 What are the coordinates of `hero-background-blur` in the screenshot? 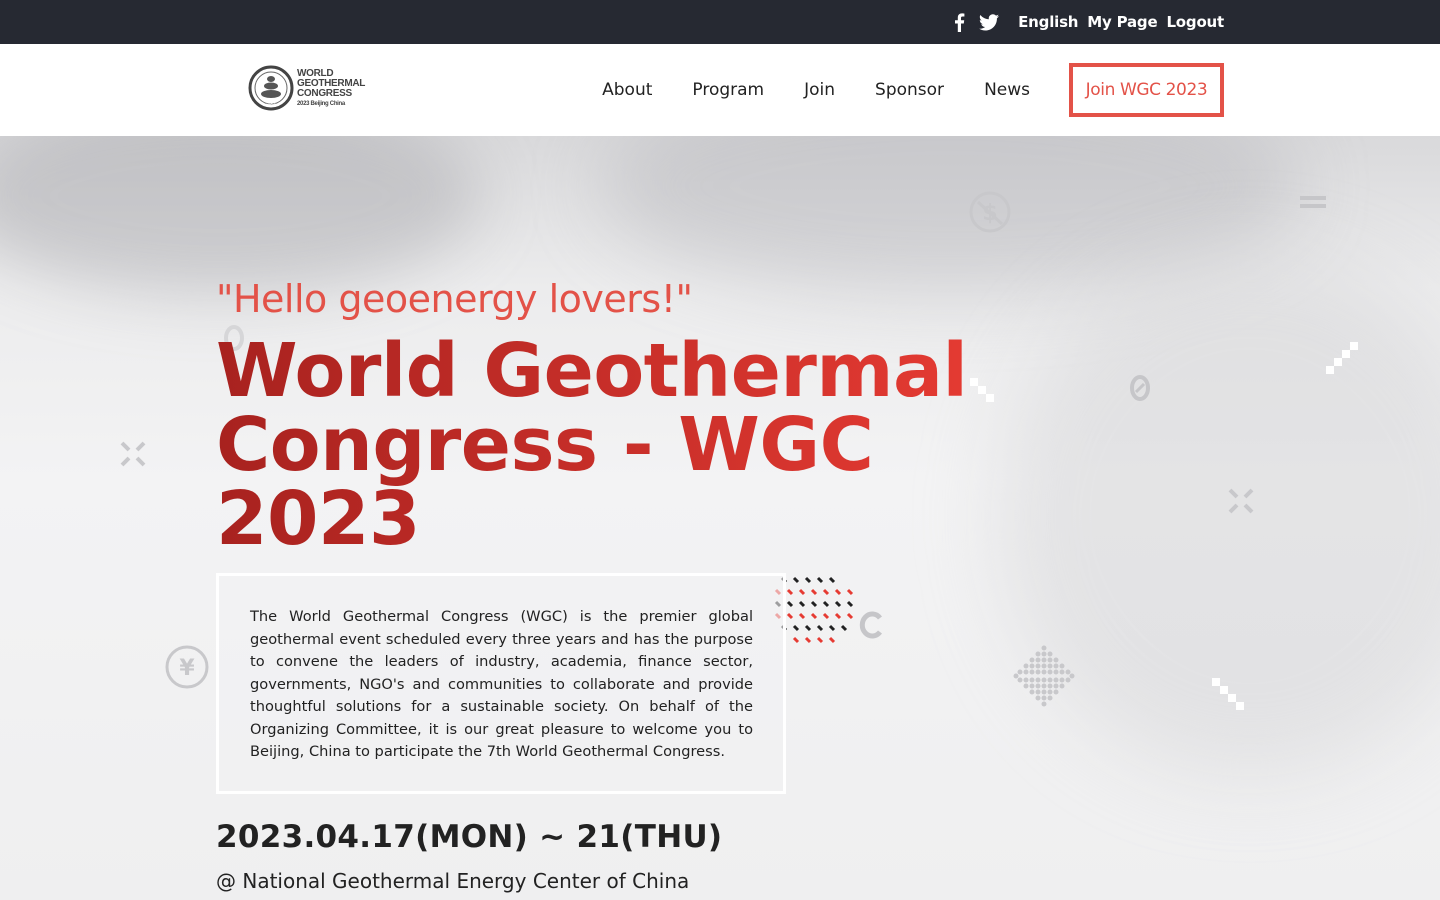 It's located at (240, 216).